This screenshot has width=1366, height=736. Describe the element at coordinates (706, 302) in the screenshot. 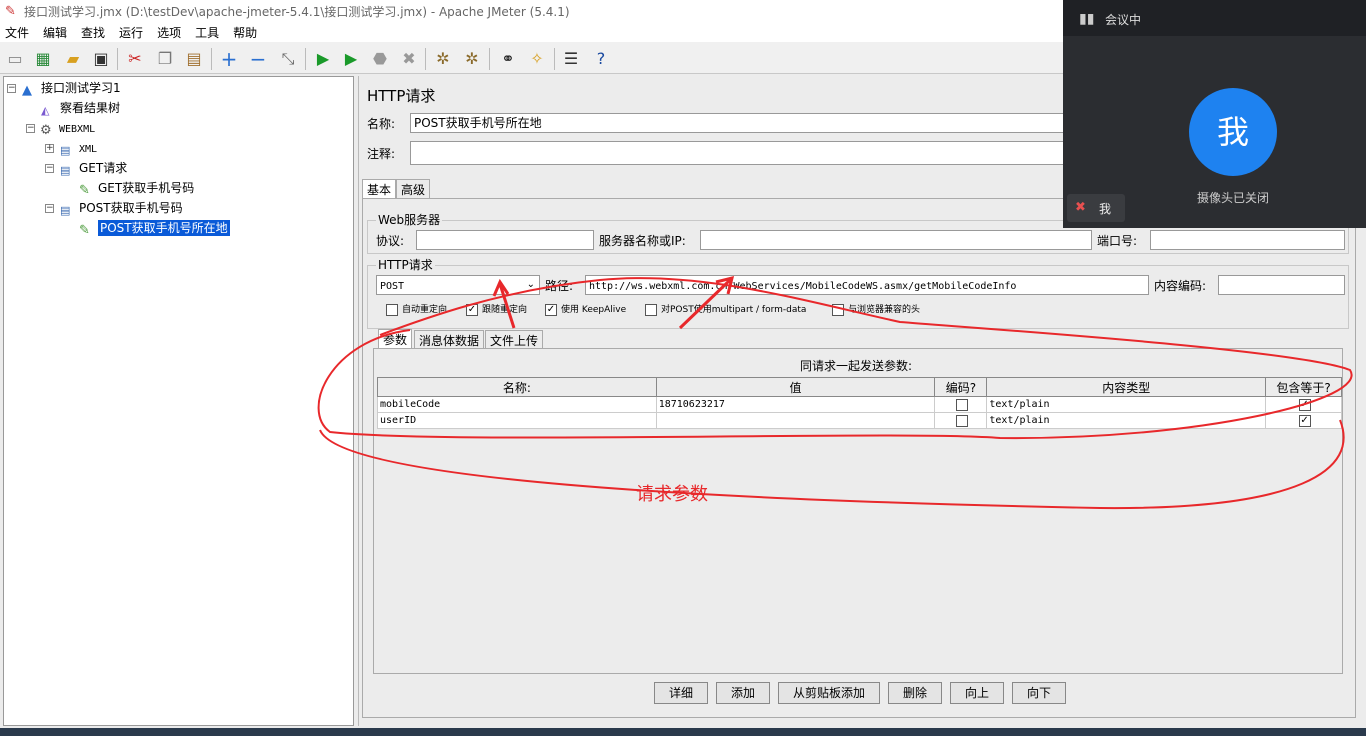

I see `arrow-to-path-icon` at that location.